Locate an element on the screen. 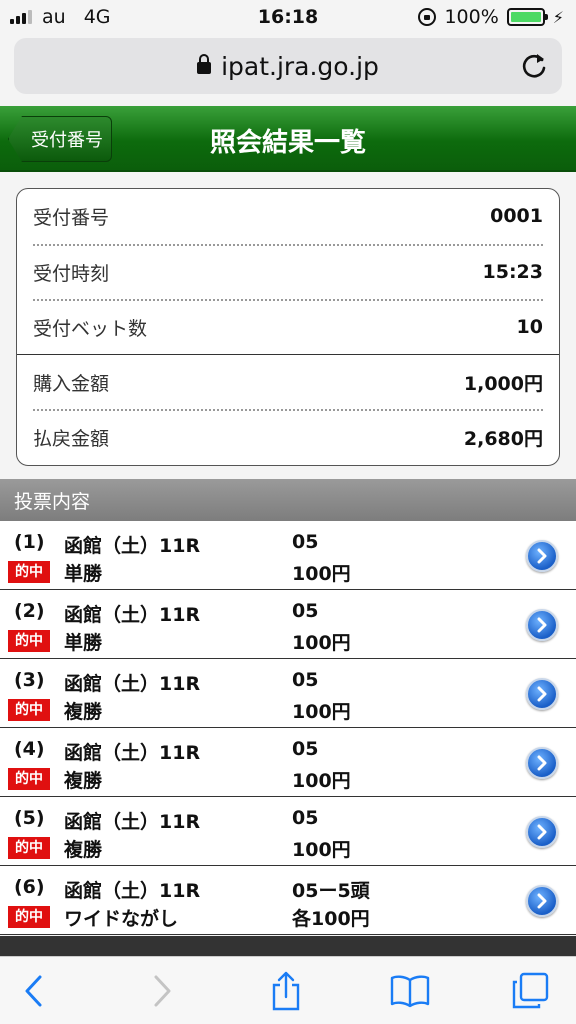 The width and height of the screenshot is (576, 1024). bet-row: (3) 函館（土）11R 05 的中 複勝 100円 is located at coordinates (288, 693).